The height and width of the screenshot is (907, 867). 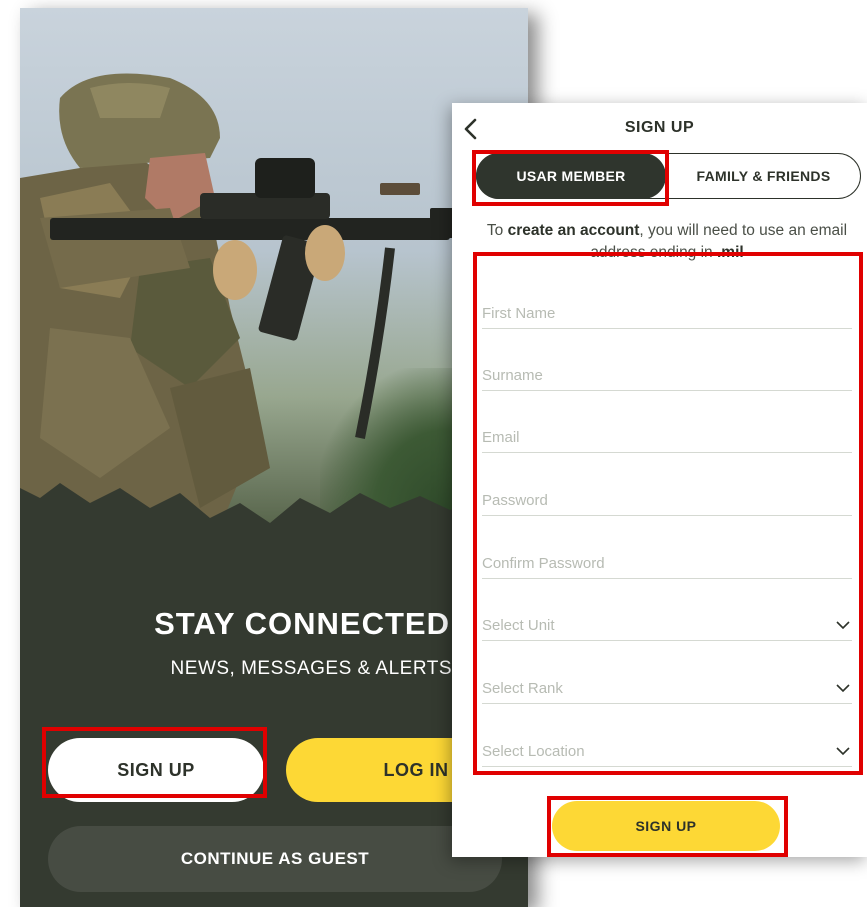 I want to click on highlight-signup-button, so click(x=154, y=762).